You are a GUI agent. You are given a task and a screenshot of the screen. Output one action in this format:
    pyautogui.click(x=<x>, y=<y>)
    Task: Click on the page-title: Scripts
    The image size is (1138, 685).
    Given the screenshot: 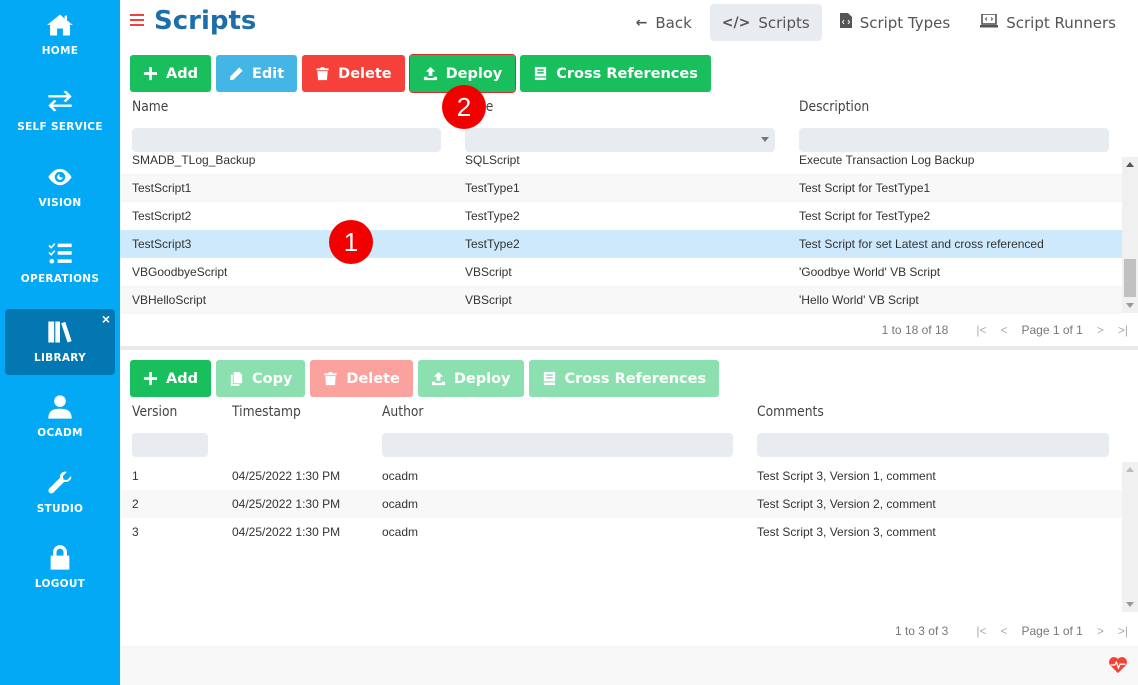 What is the action you would take?
    pyautogui.click(x=205, y=21)
    